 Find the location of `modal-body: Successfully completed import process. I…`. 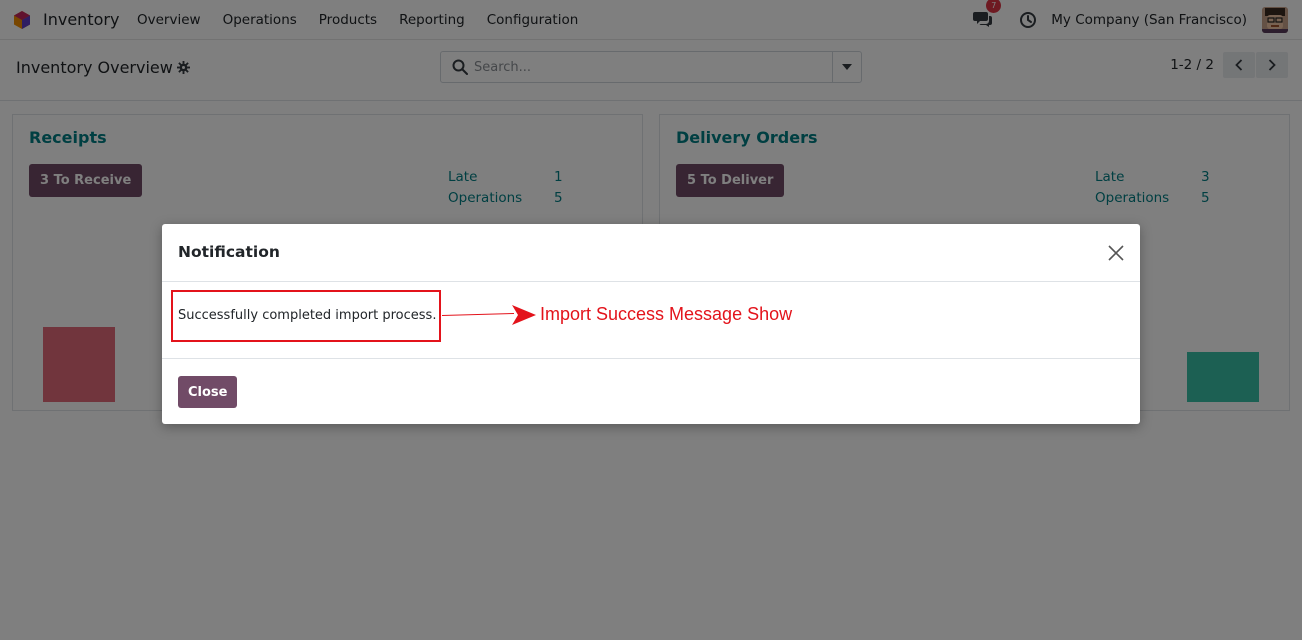

modal-body: Successfully completed import process. I… is located at coordinates (651, 320).